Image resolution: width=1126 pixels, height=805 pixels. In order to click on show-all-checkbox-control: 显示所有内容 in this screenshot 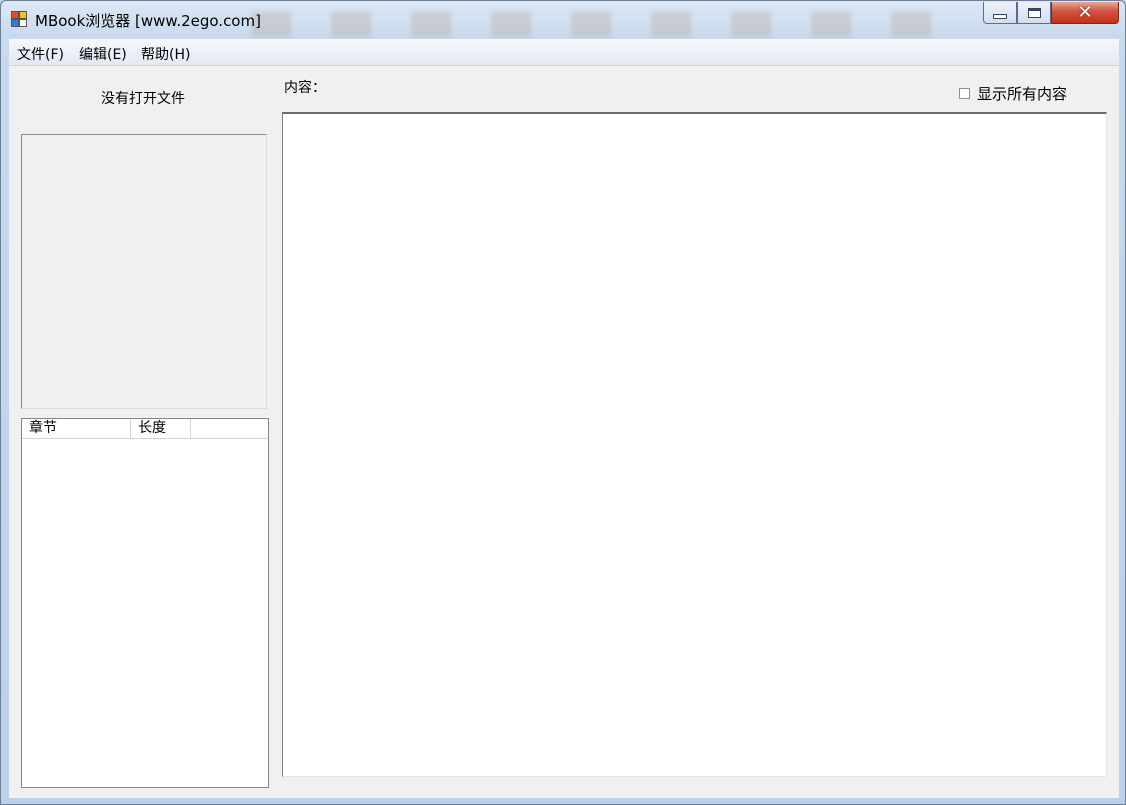, I will do `click(1013, 93)`.